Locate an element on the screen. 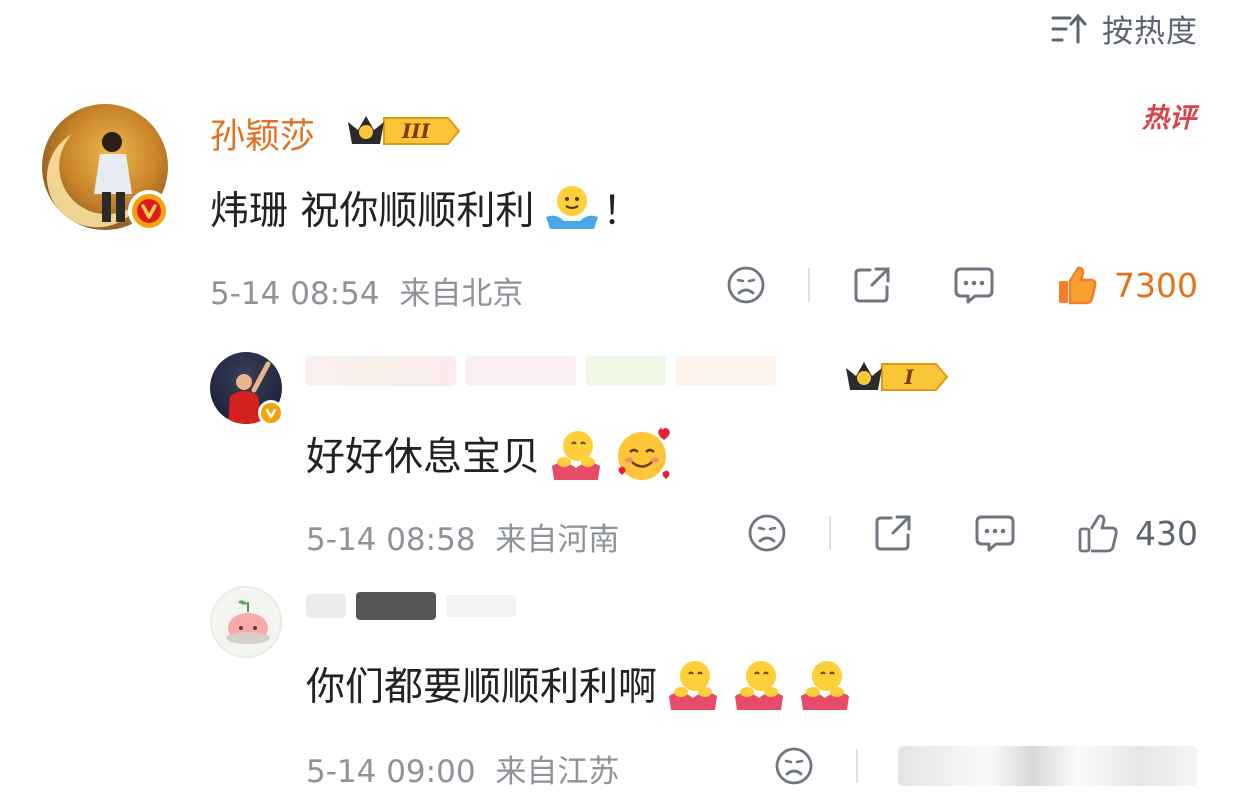 The image size is (1242, 811). thumbs-up-filled-icon is located at coordinates (1078, 285).